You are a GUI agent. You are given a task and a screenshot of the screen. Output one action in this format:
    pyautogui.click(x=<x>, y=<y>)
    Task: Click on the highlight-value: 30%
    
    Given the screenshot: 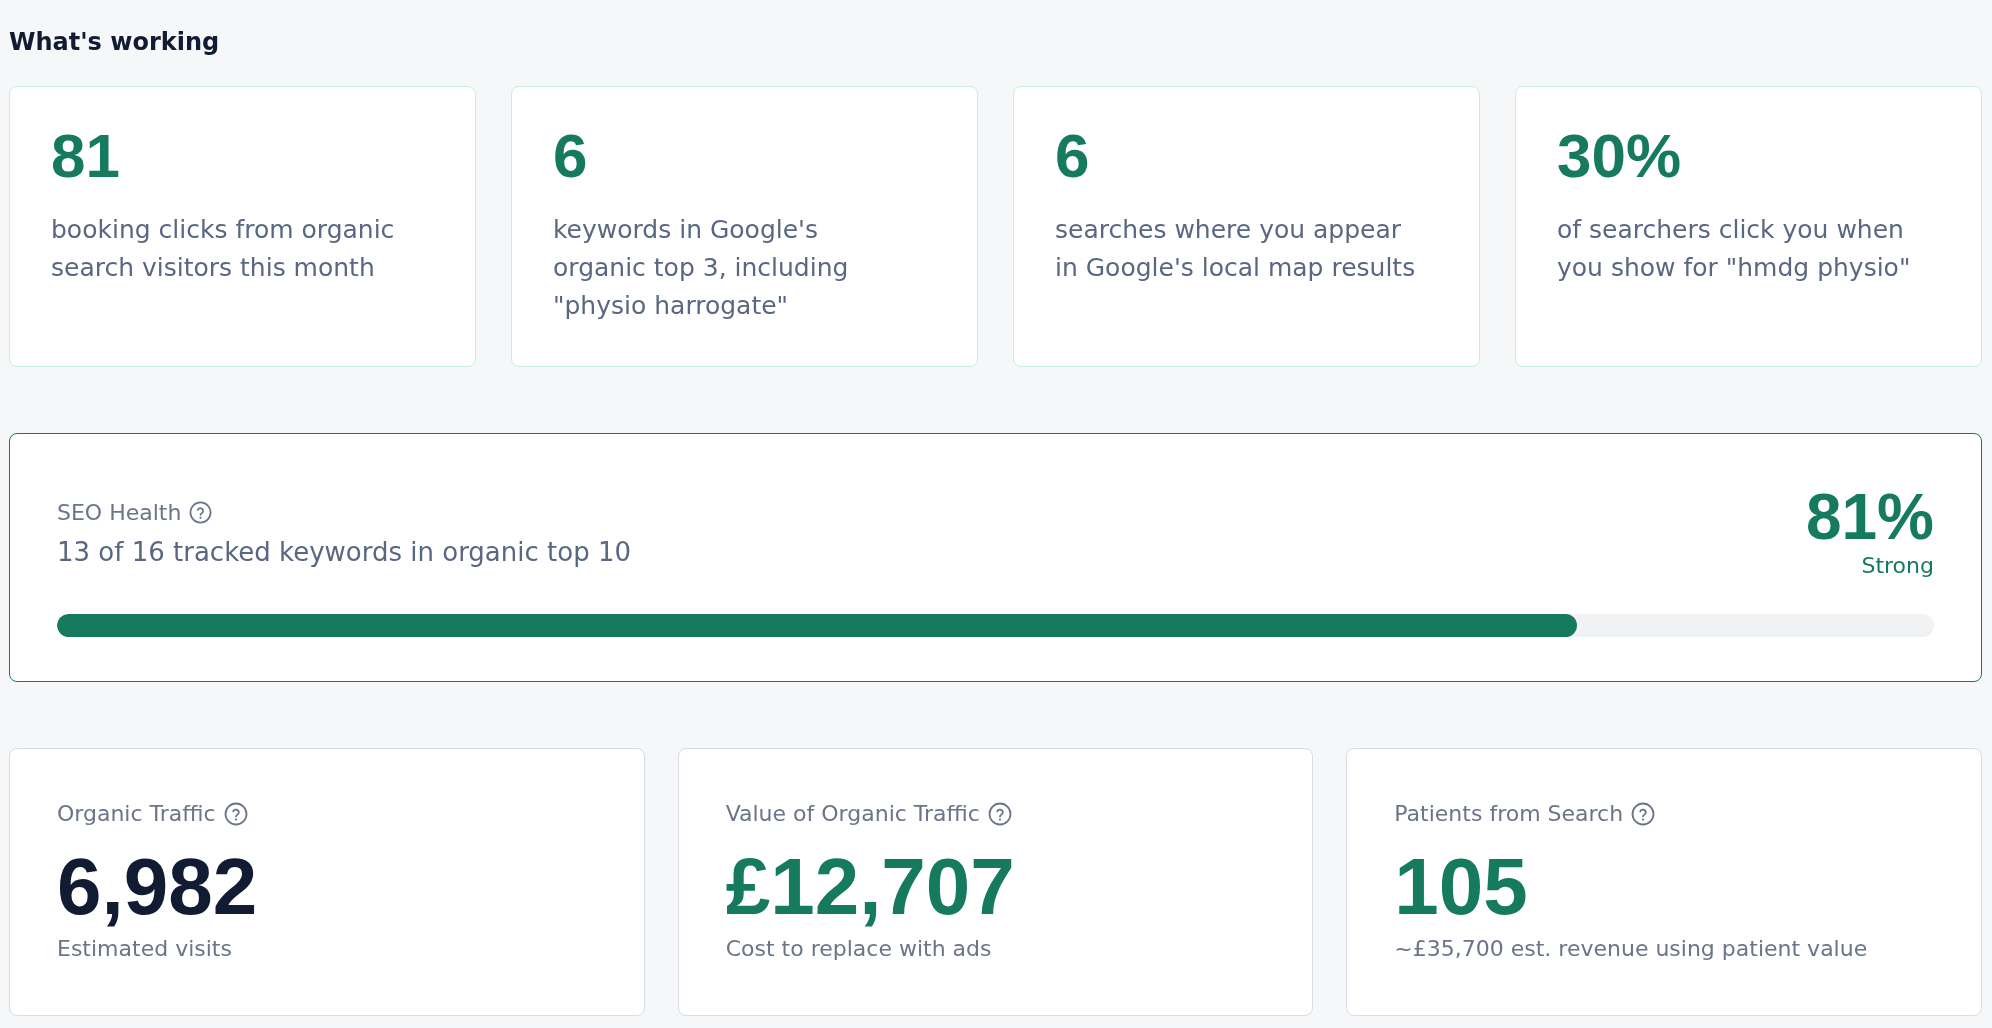 What is the action you would take?
    pyautogui.click(x=1619, y=156)
    